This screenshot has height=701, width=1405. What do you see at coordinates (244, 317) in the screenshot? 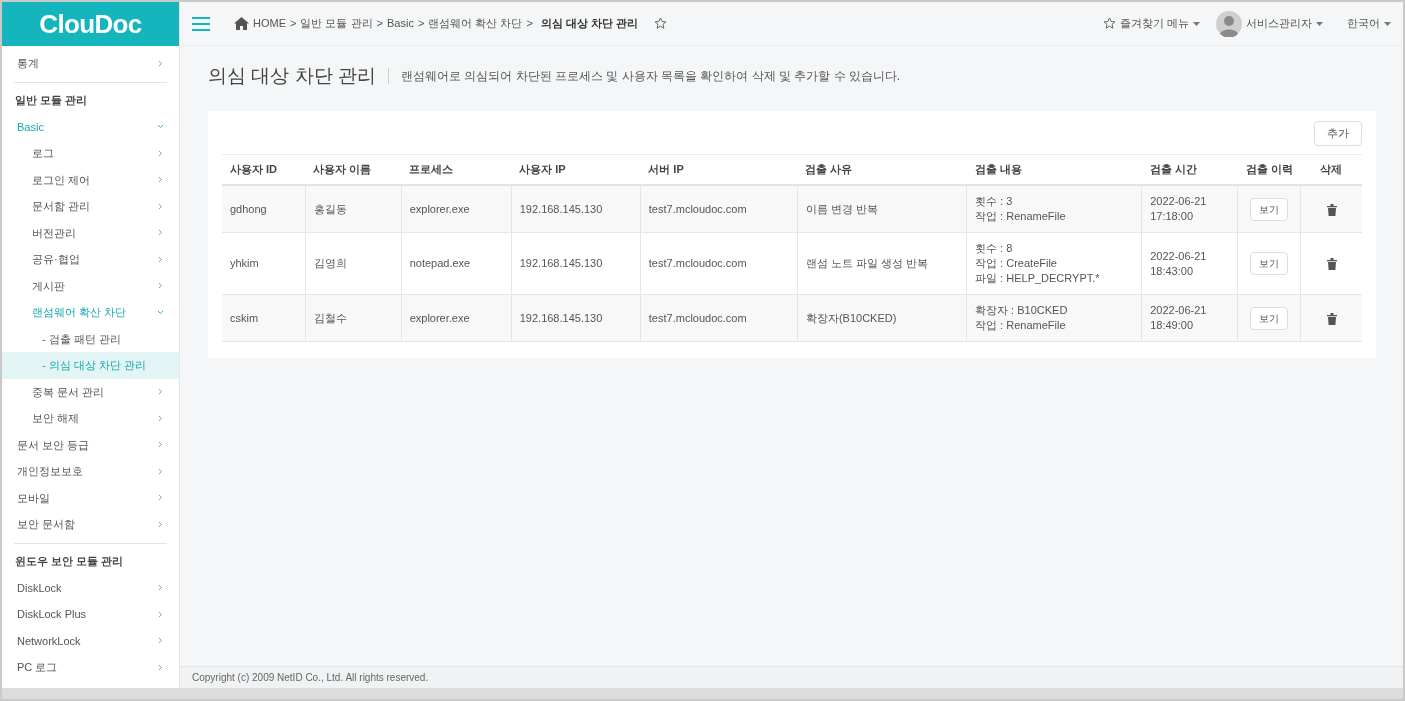
I see `table-cell: cskim` at bounding box center [244, 317].